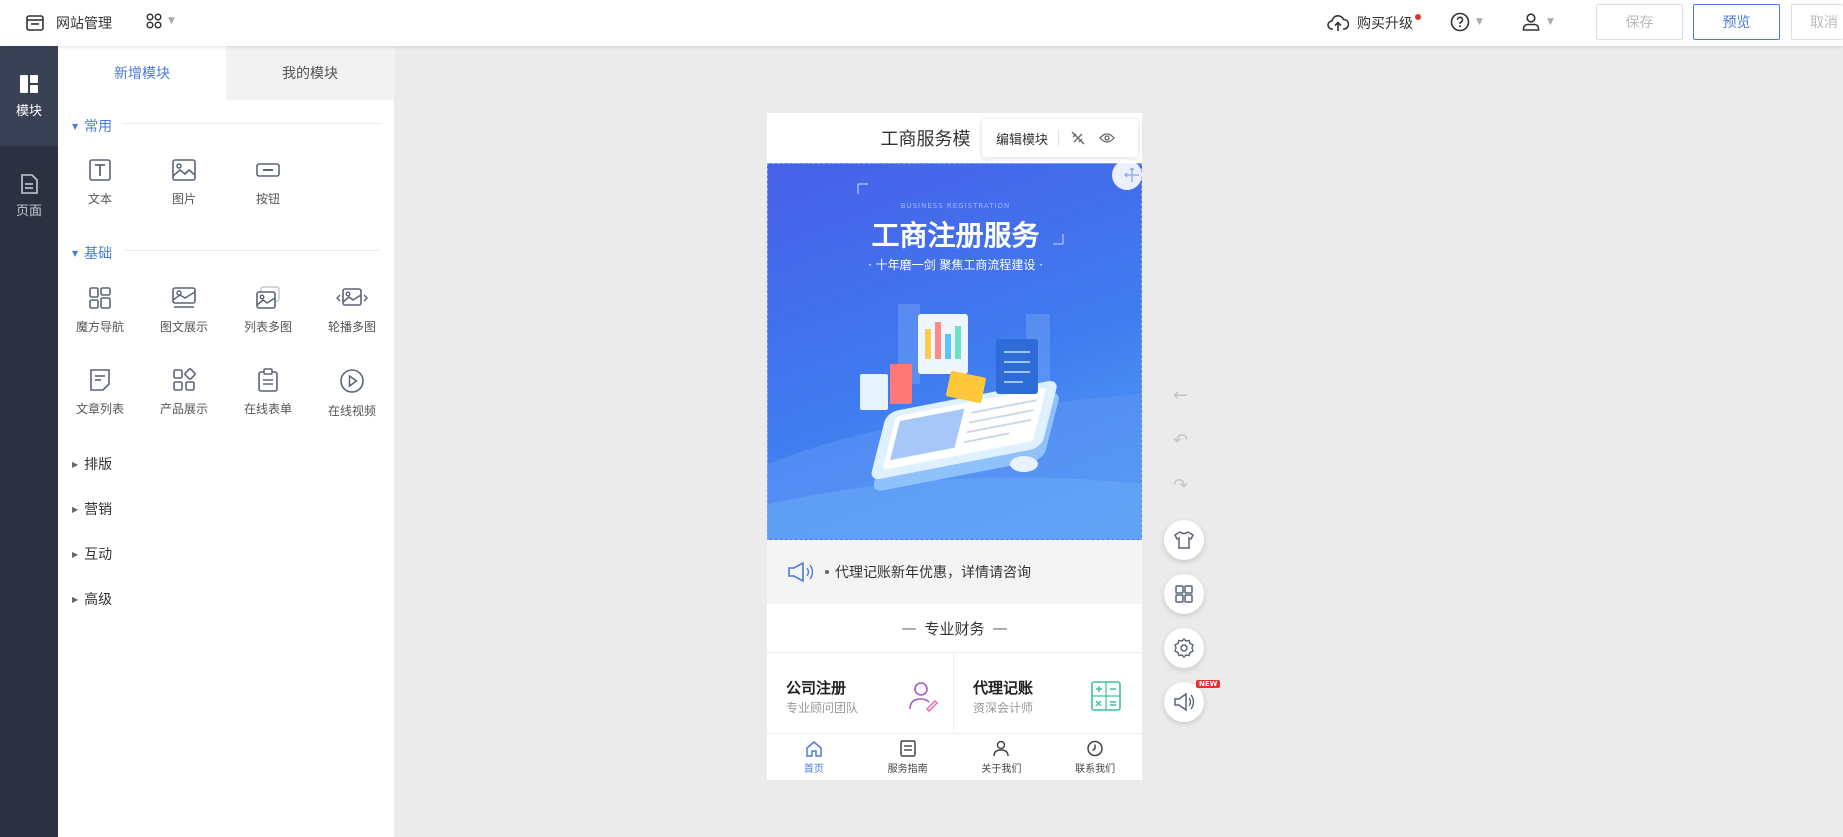 This screenshot has width=1843, height=837. What do you see at coordinates (933, 573) in the screenshot?
I see `notice-text: 代理记账新年优惠，详情请咨询` at bounding box center [933, 573].